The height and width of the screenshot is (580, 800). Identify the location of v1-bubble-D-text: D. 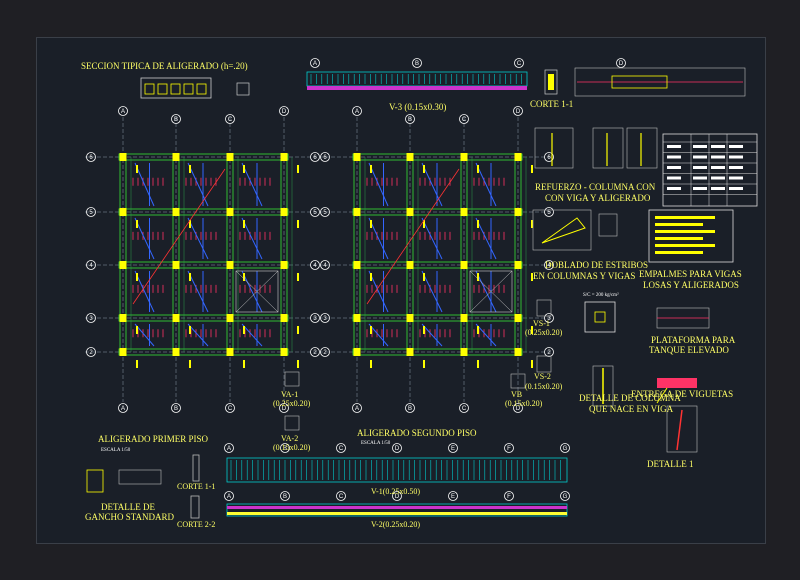
(397, 449).